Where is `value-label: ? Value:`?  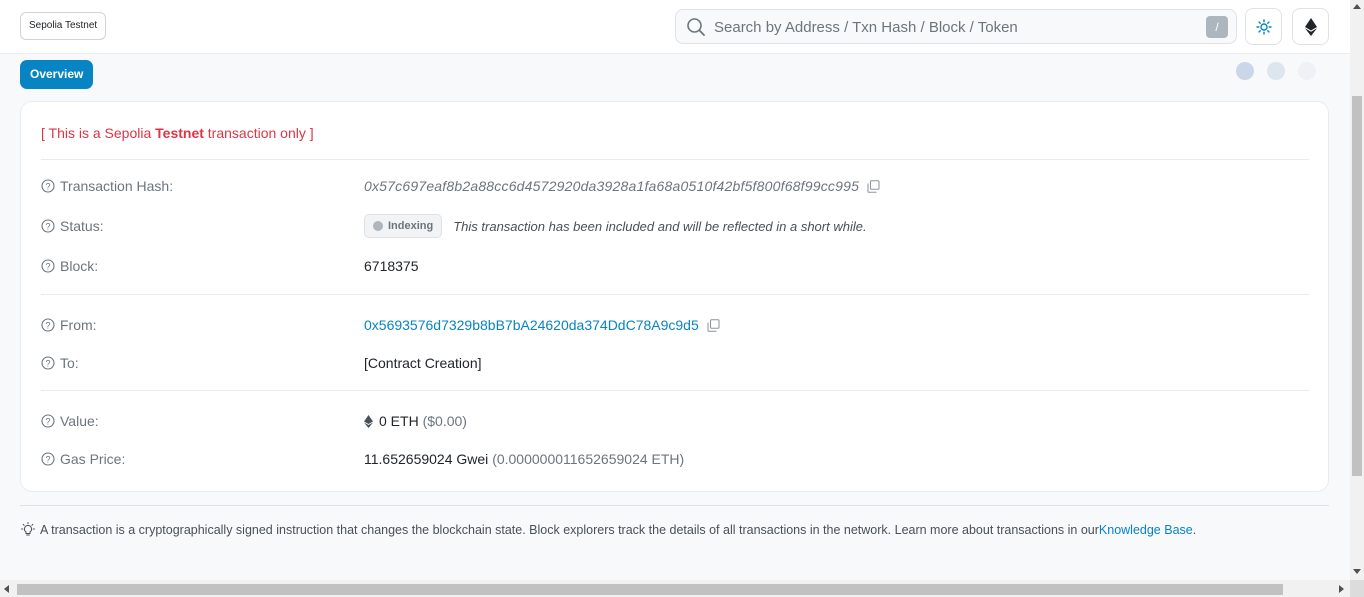
value-label: ? Value: is located at coordinates (70, 421).